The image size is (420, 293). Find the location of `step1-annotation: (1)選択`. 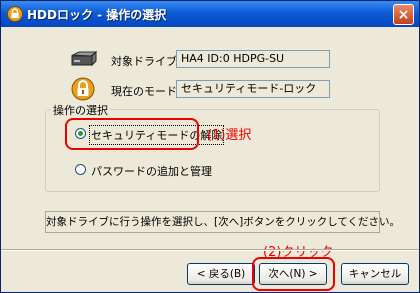

step1-annotation: (1)選択 is located at coordinates (229, 135).